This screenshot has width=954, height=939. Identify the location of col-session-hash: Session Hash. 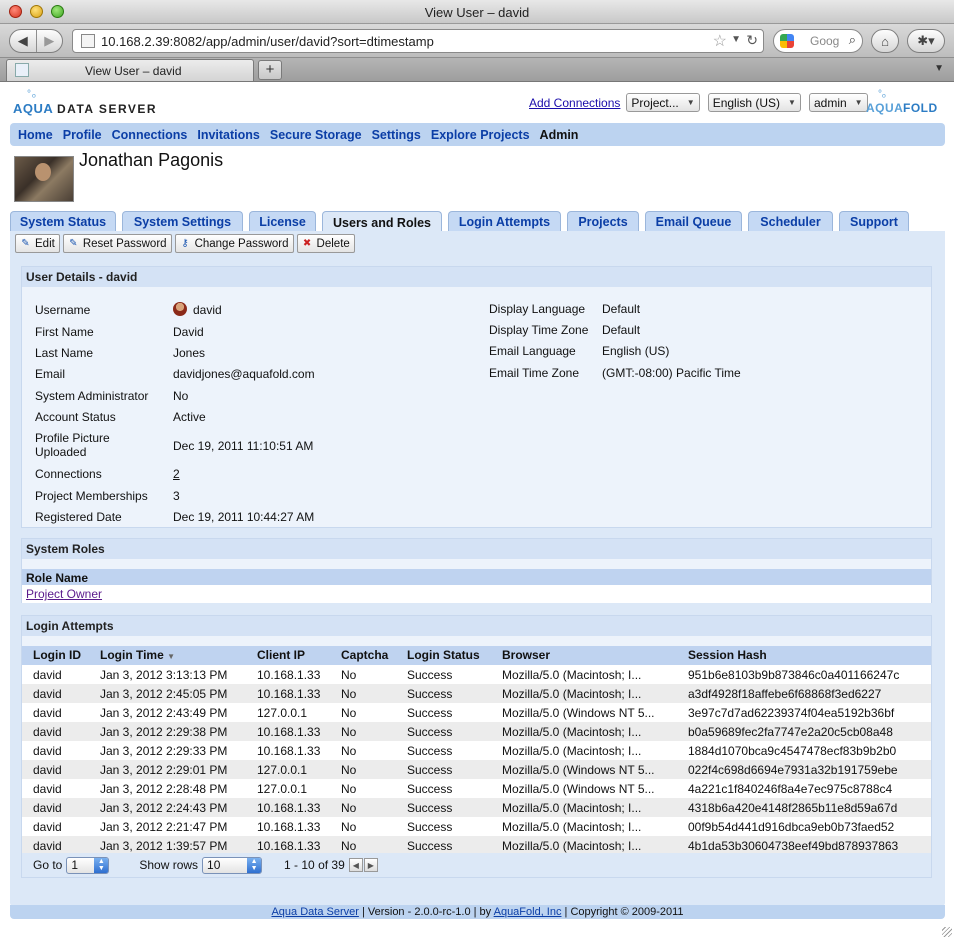
(727, 655).